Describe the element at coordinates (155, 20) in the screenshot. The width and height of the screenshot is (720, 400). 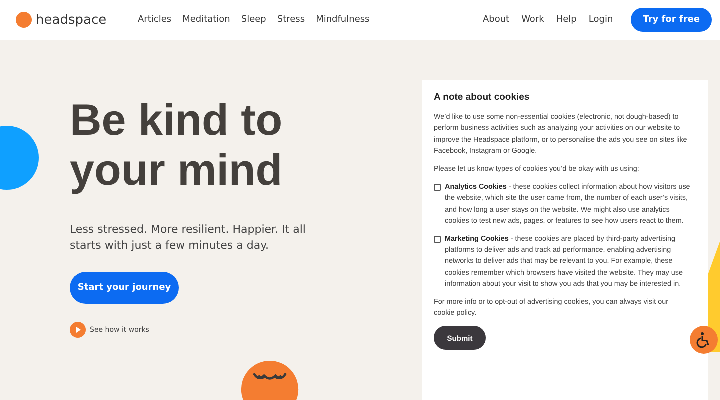
I see `nav-link: Articles` at that location.